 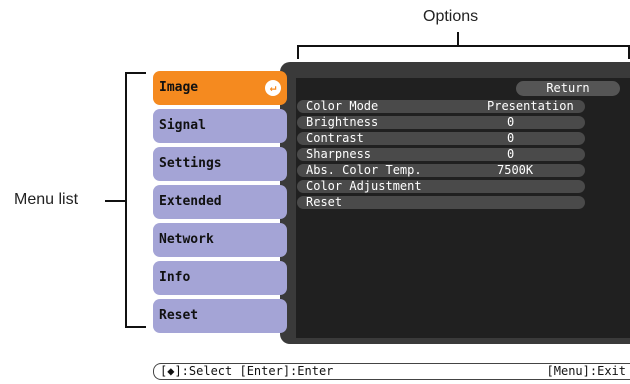 What do you see at coordinates (342, 106) in the screenshot?
I see `option-label: Color Mode` at bounding box center [342, 106].